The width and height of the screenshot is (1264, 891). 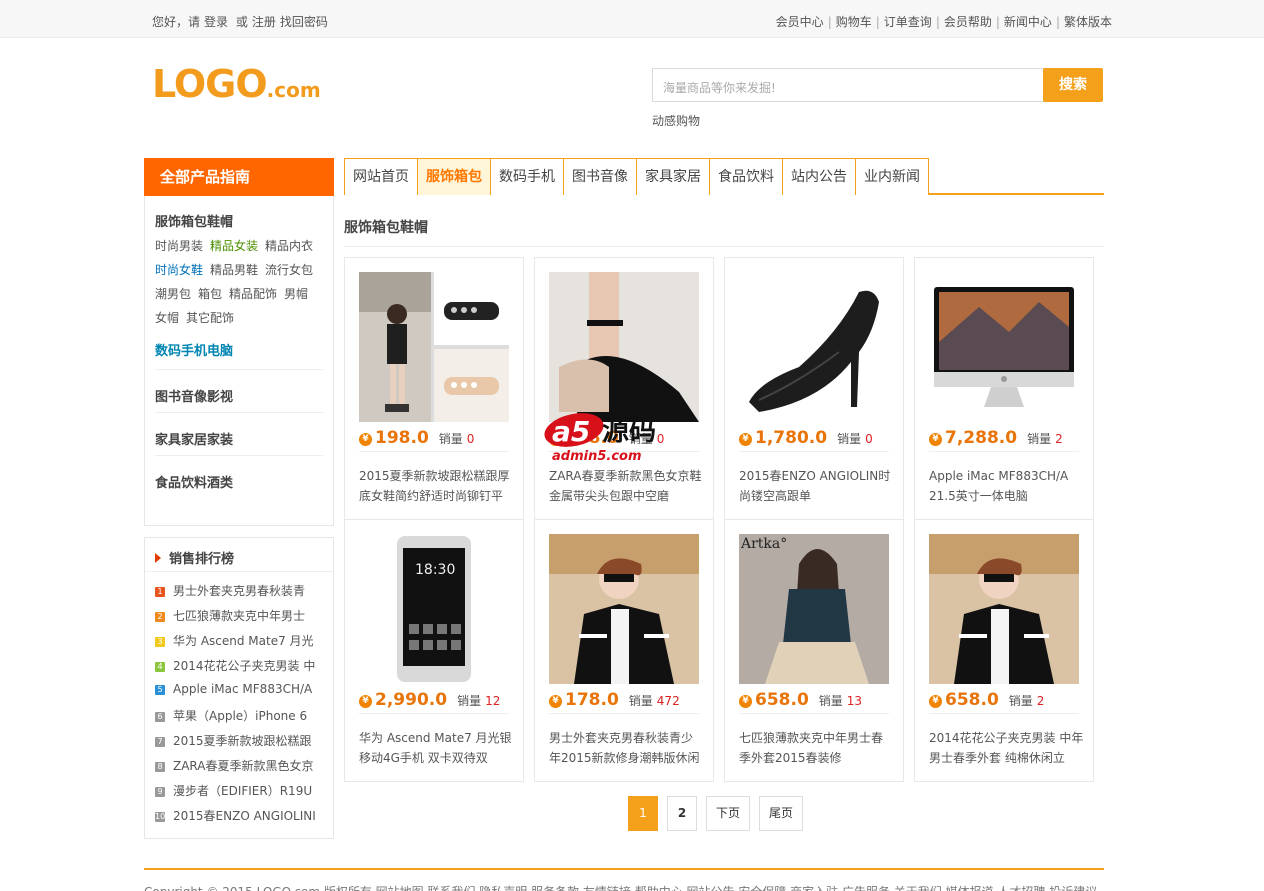 What do you see at coordinates (240, 644) in the screenshot?
I see `ranking-item: 3 华为 Ascend Mate7 月光` at bounding box center [240, 644].